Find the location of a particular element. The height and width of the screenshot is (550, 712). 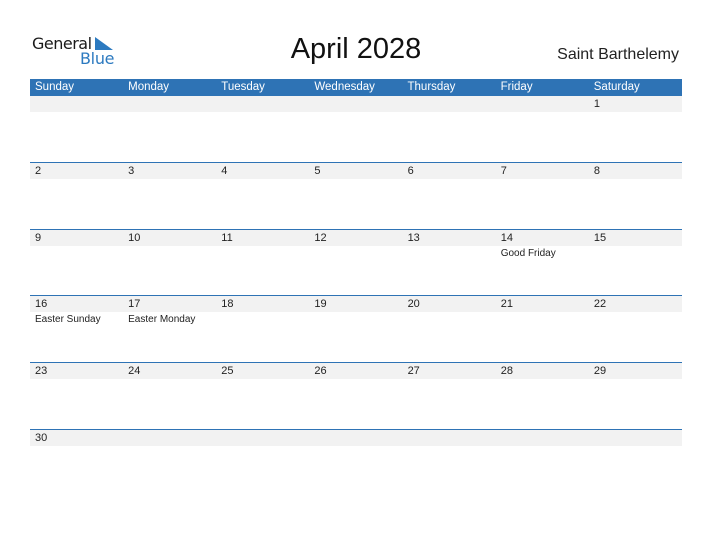

day-number: 4 is located at coordinates (224, 171).